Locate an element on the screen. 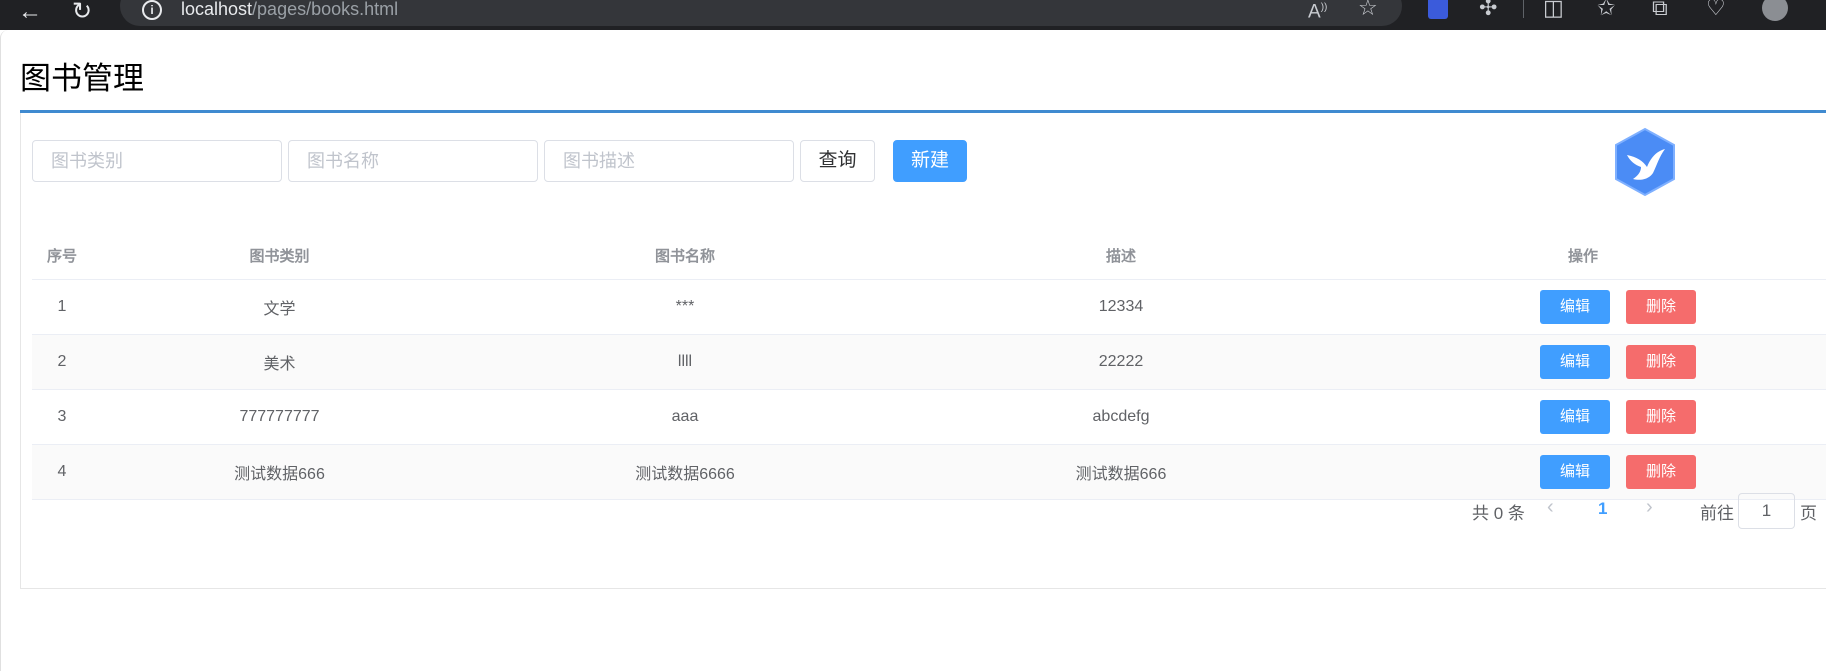  table-header: 序号 图书类别 图书名称 描述 操作 is located at coordinates (929, 256).